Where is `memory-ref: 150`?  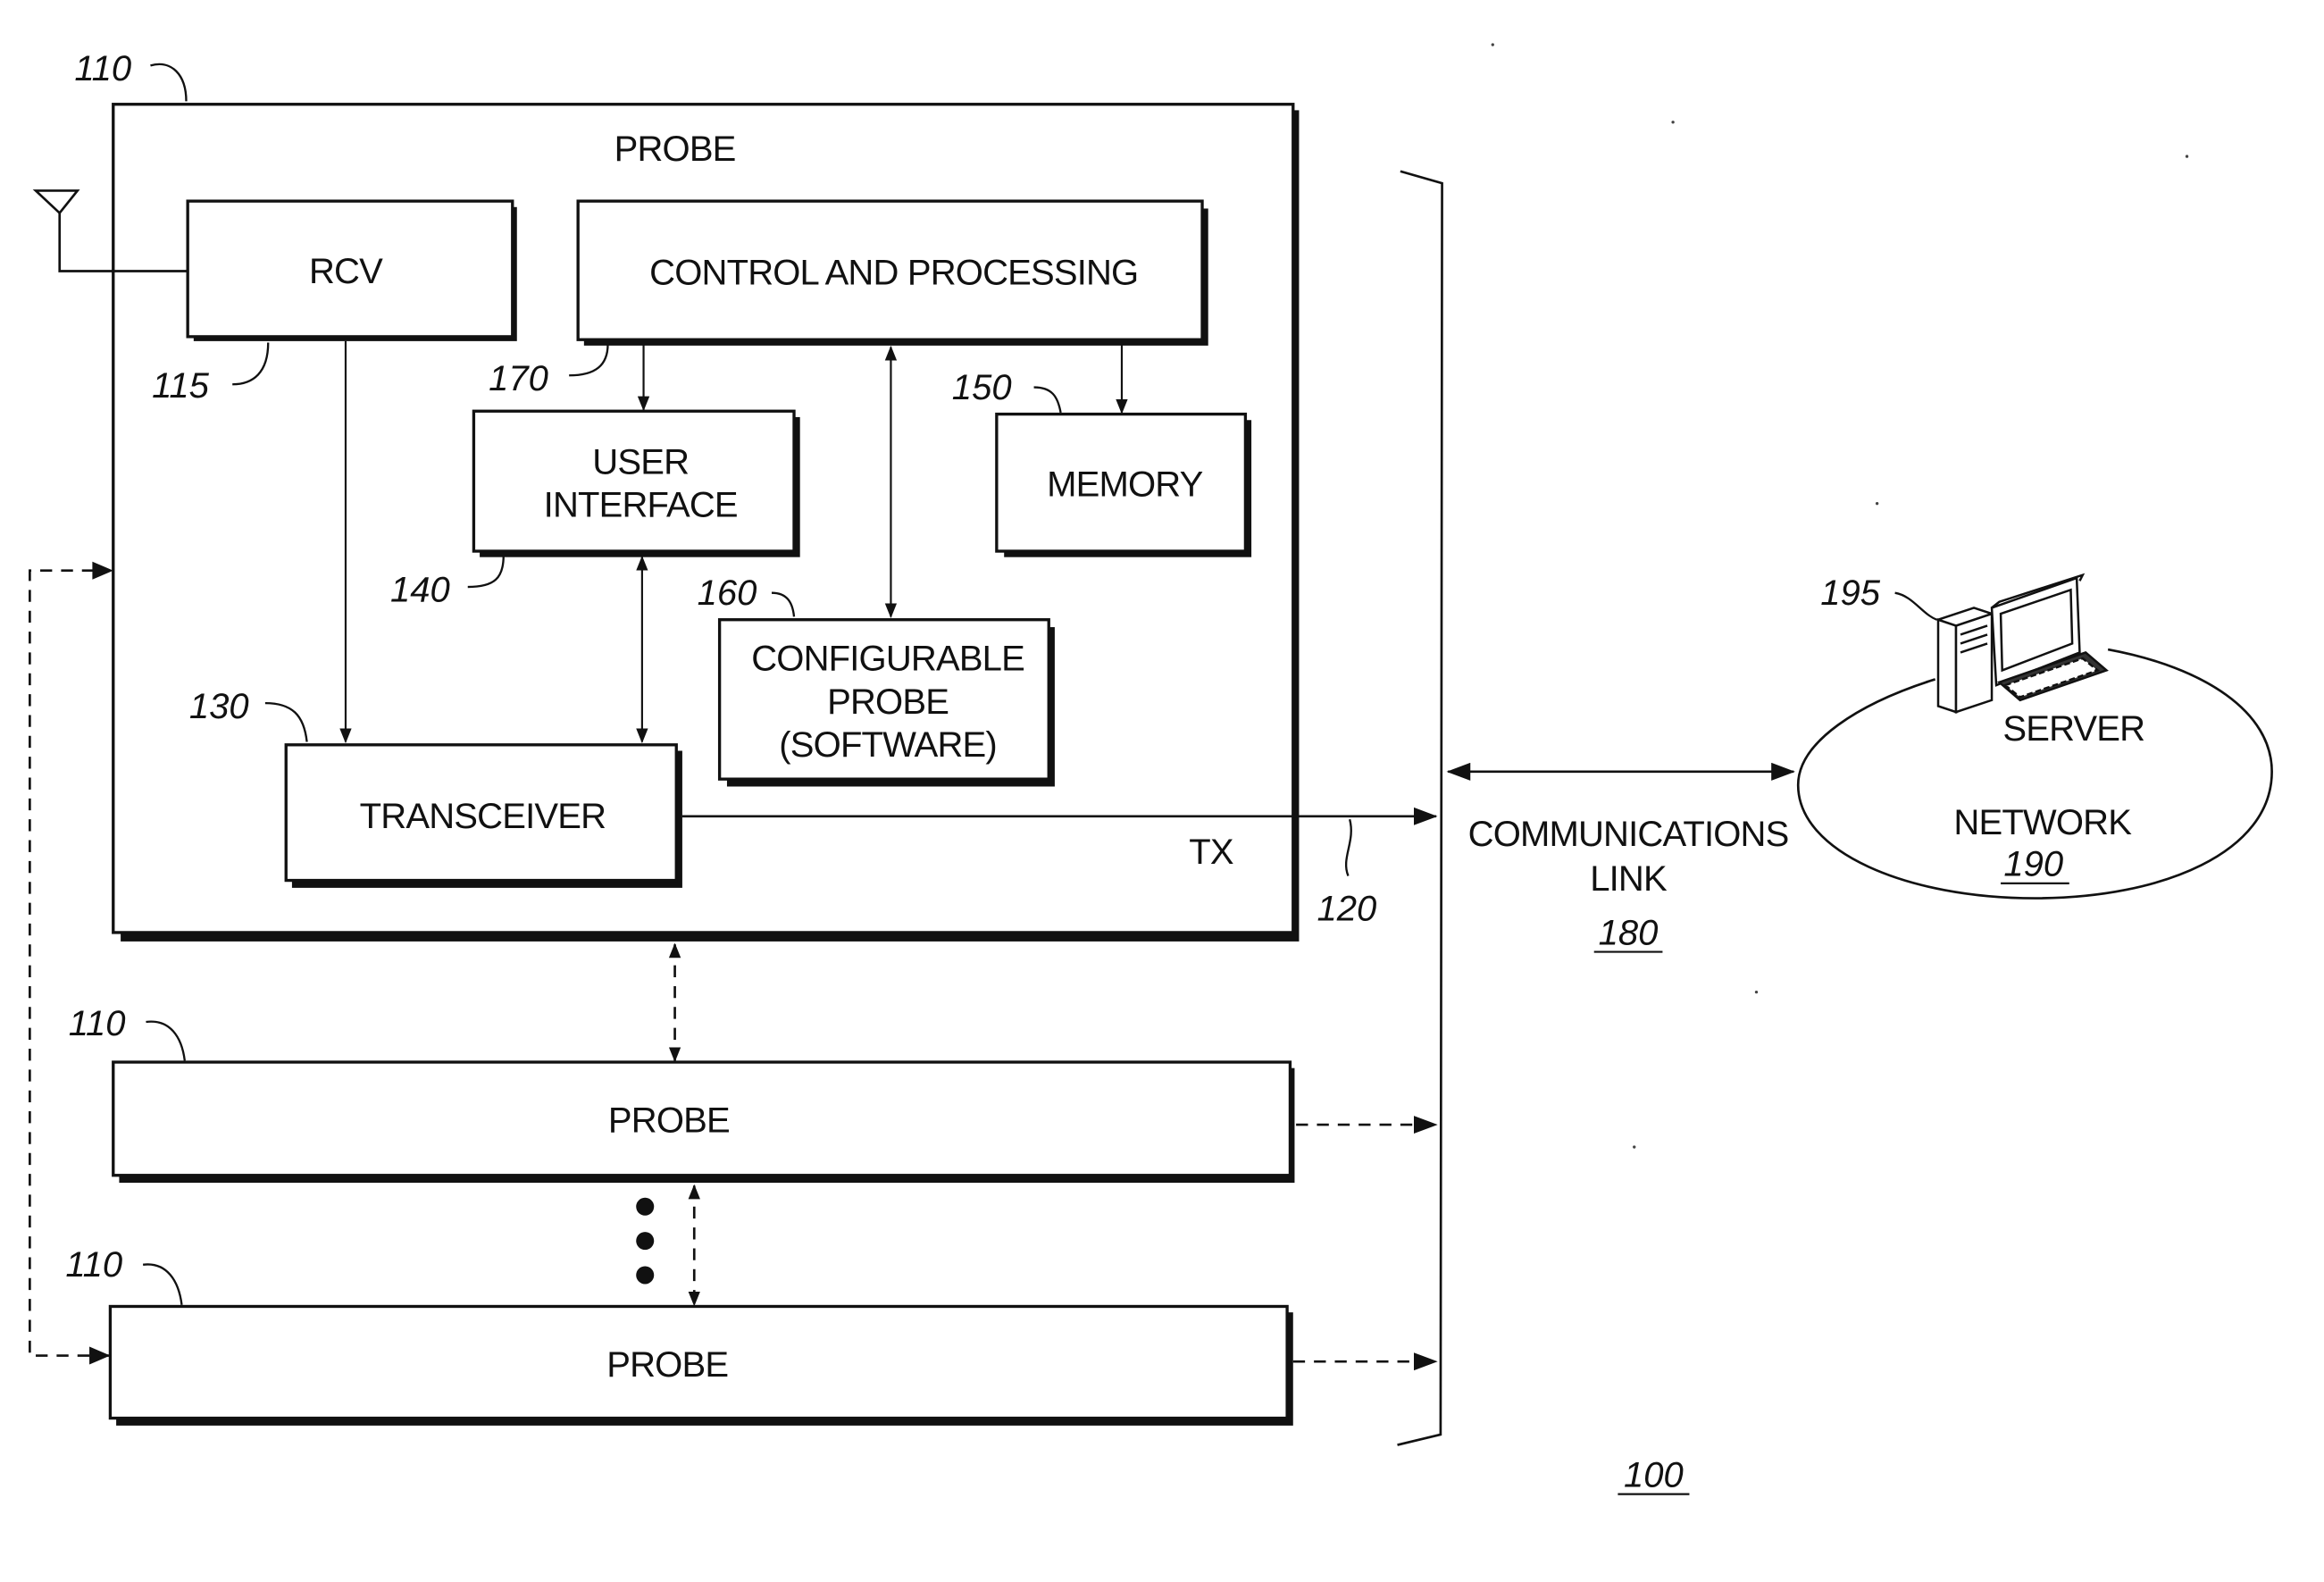 memory-ref: 150 is located at coordinates (982, 387).